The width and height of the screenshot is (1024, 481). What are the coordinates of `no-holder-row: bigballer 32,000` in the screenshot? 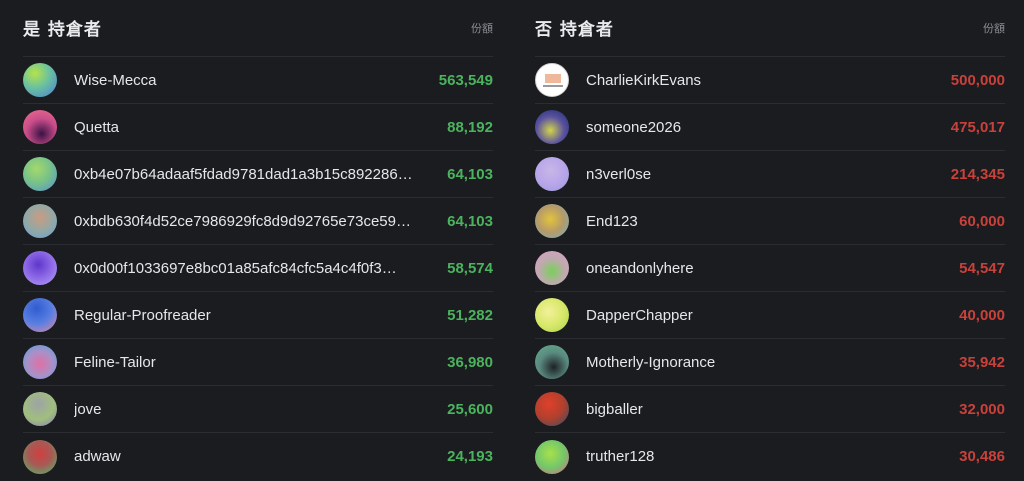 It's located at (770, 409).